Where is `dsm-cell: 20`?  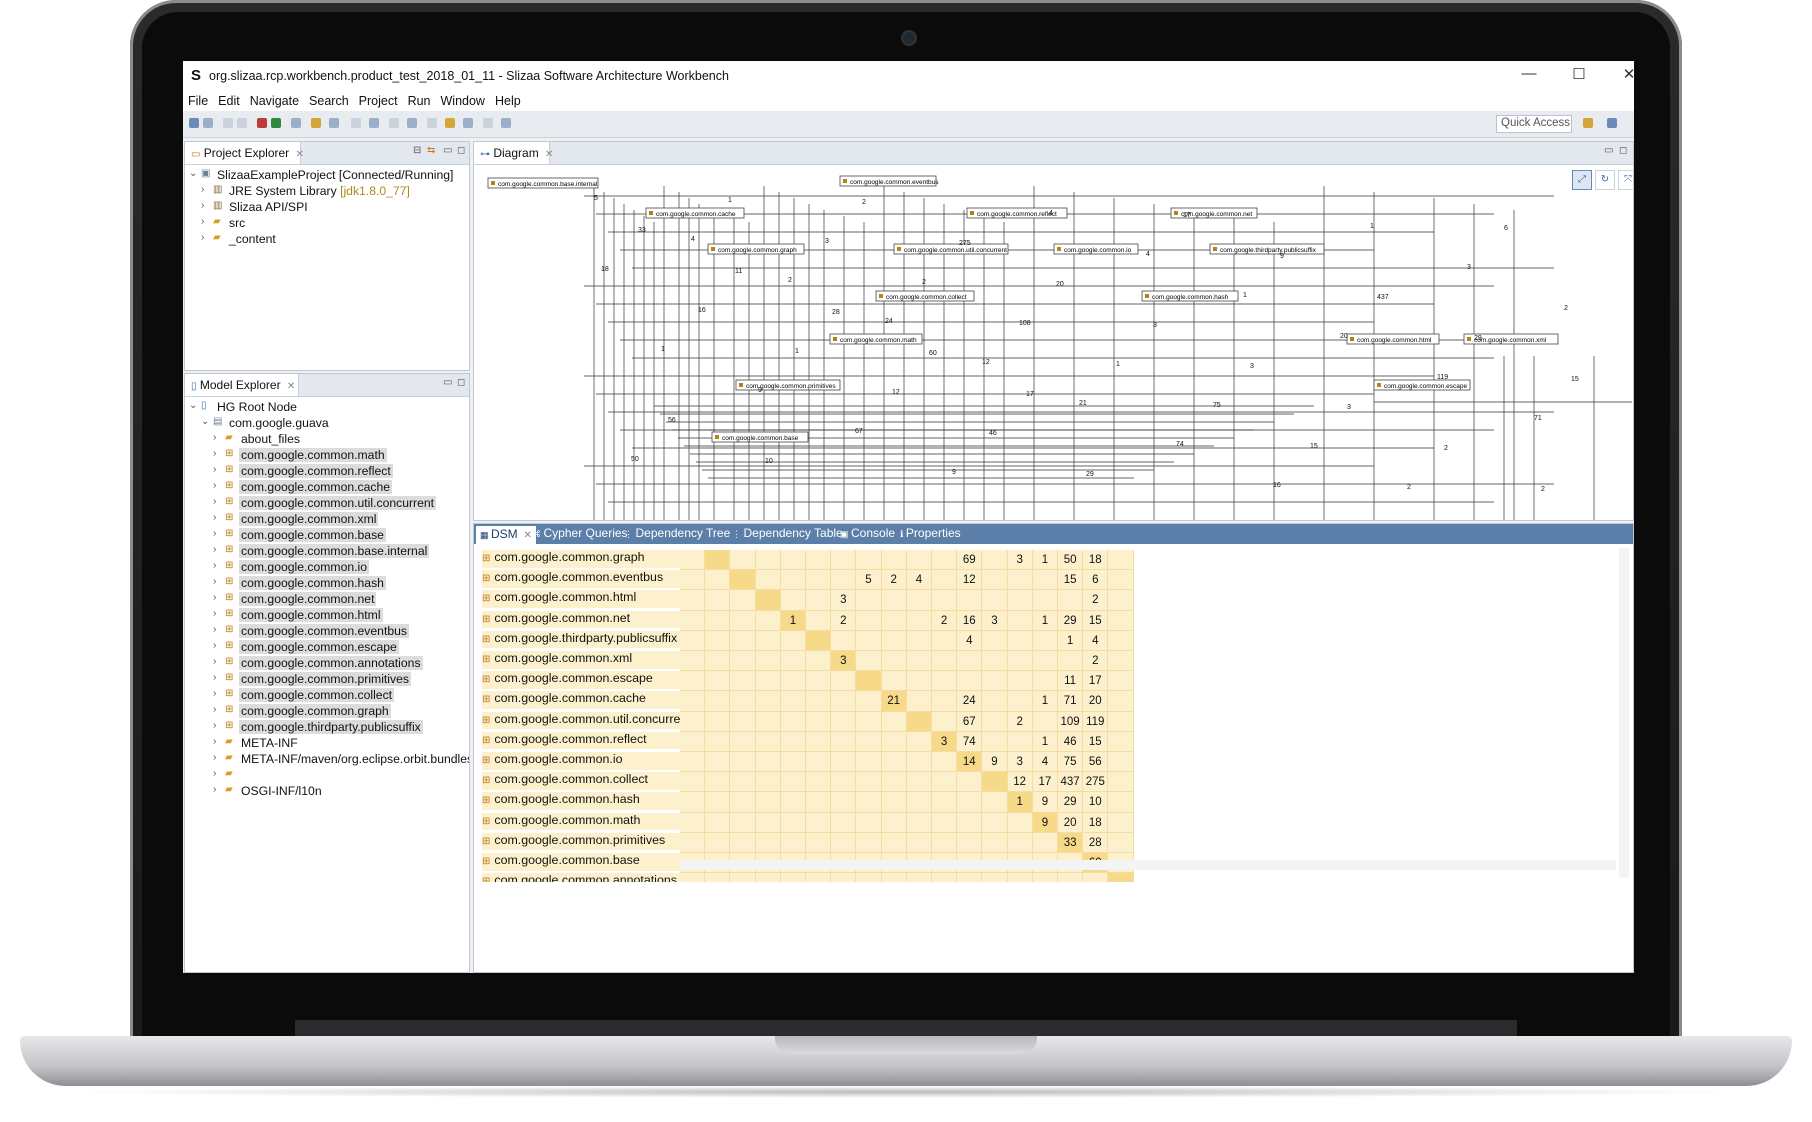 dsm-cell: 20 is located at coordinates (1071, 822).